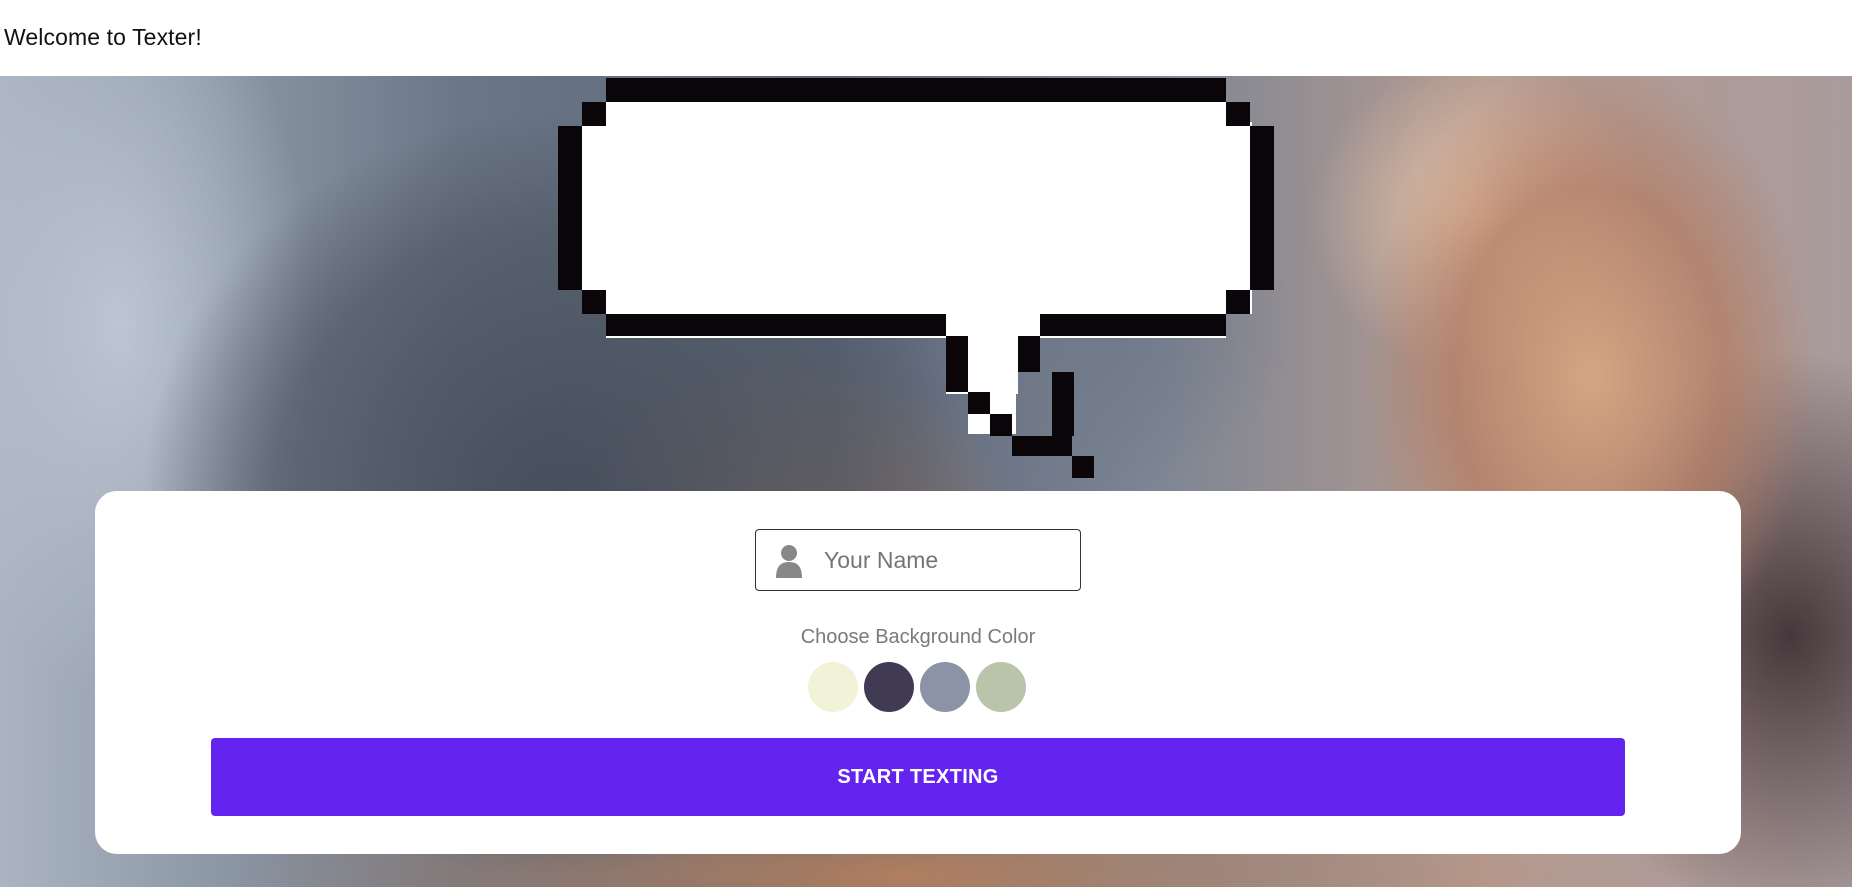  Describe the element at coordinates (917, 687) in the screenshot. I see `color-swatch-group` at that location.